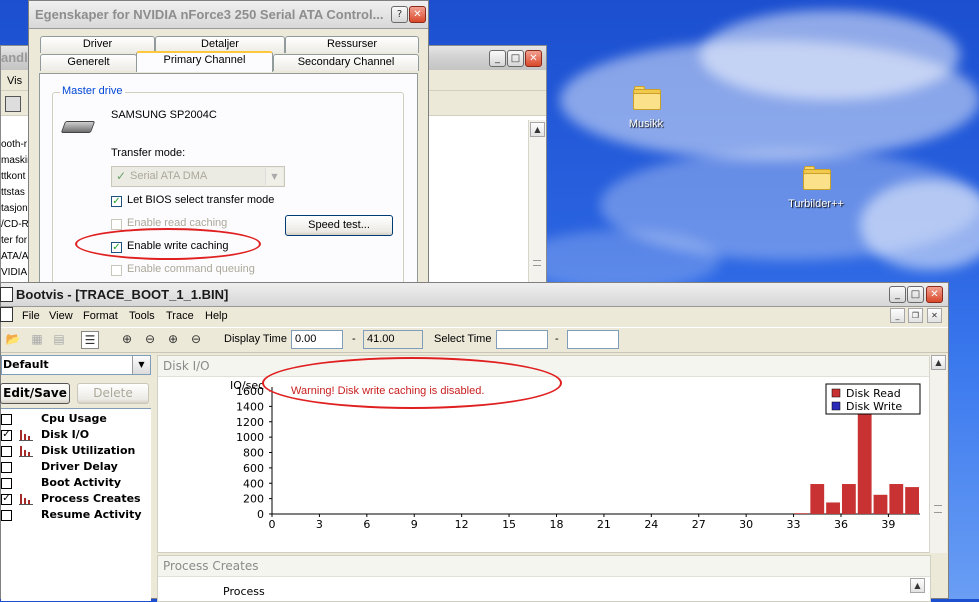 This screenshot has width=979, height=602. What do you see at coordinates (897, 315) in the screenshot?
I see `mdi-minimize-icon: _` at bounding box center [897, 315].